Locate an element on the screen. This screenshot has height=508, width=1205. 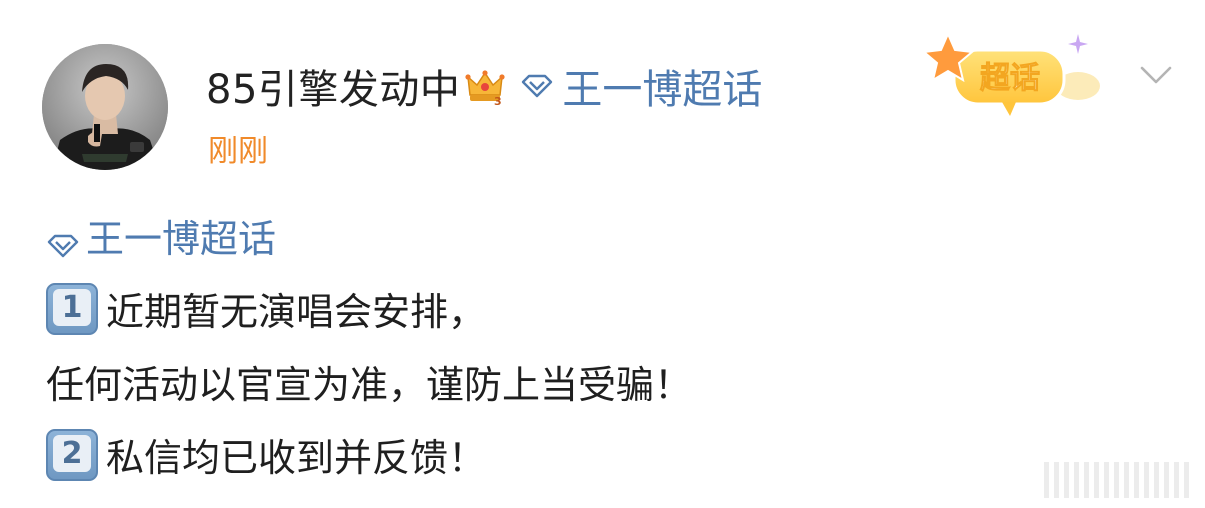
keycap-two-icon: 2 is located at coordinates (72, 454).